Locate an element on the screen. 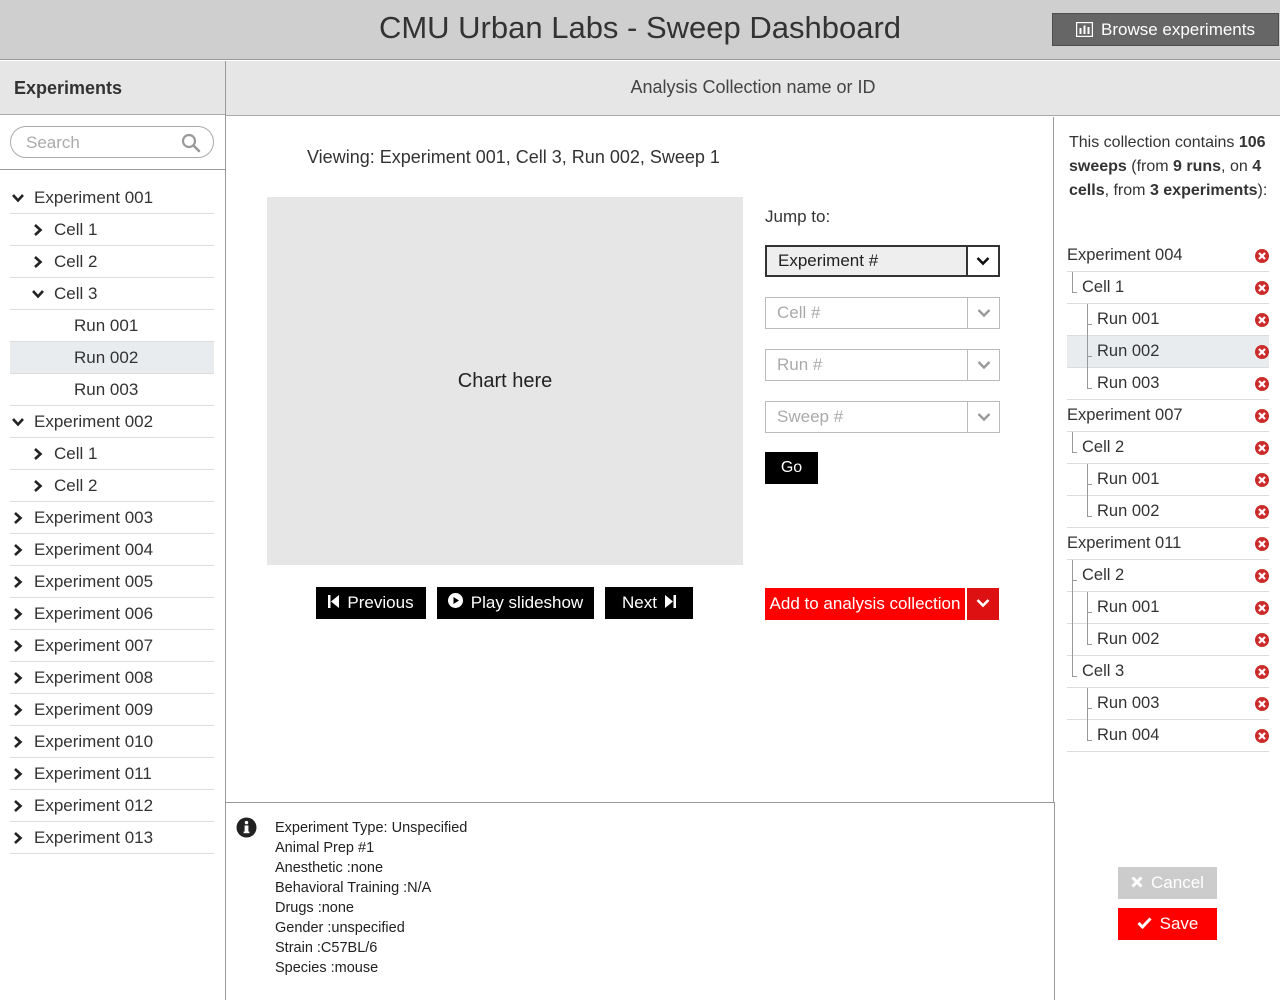  experiment-select: Experiment # is located at coordinates (882, 261).